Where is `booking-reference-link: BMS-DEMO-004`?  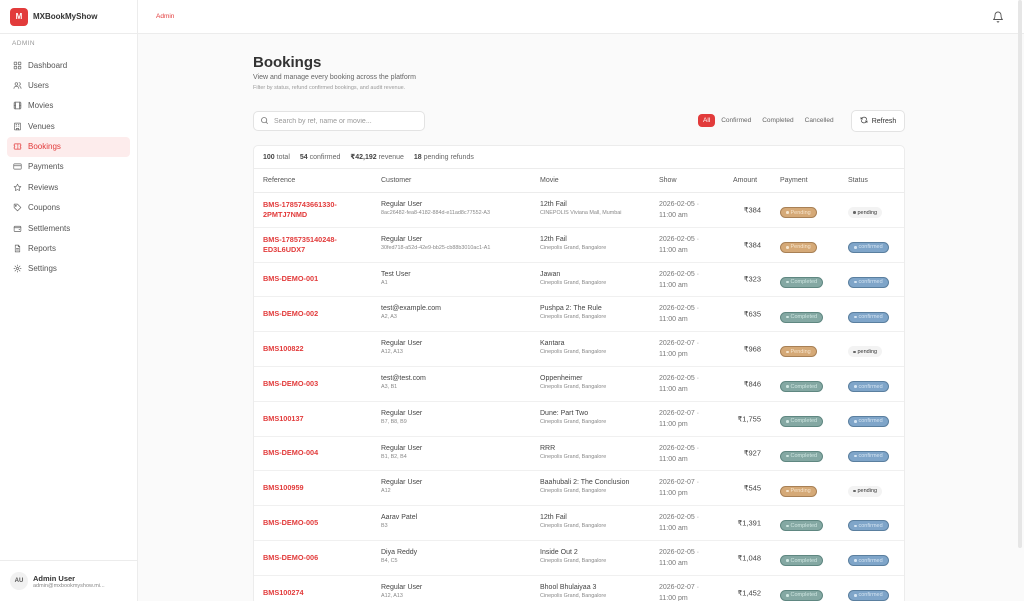
booking-reference-link: BMS-DEMO-004 is located at coordinates (319, 453).